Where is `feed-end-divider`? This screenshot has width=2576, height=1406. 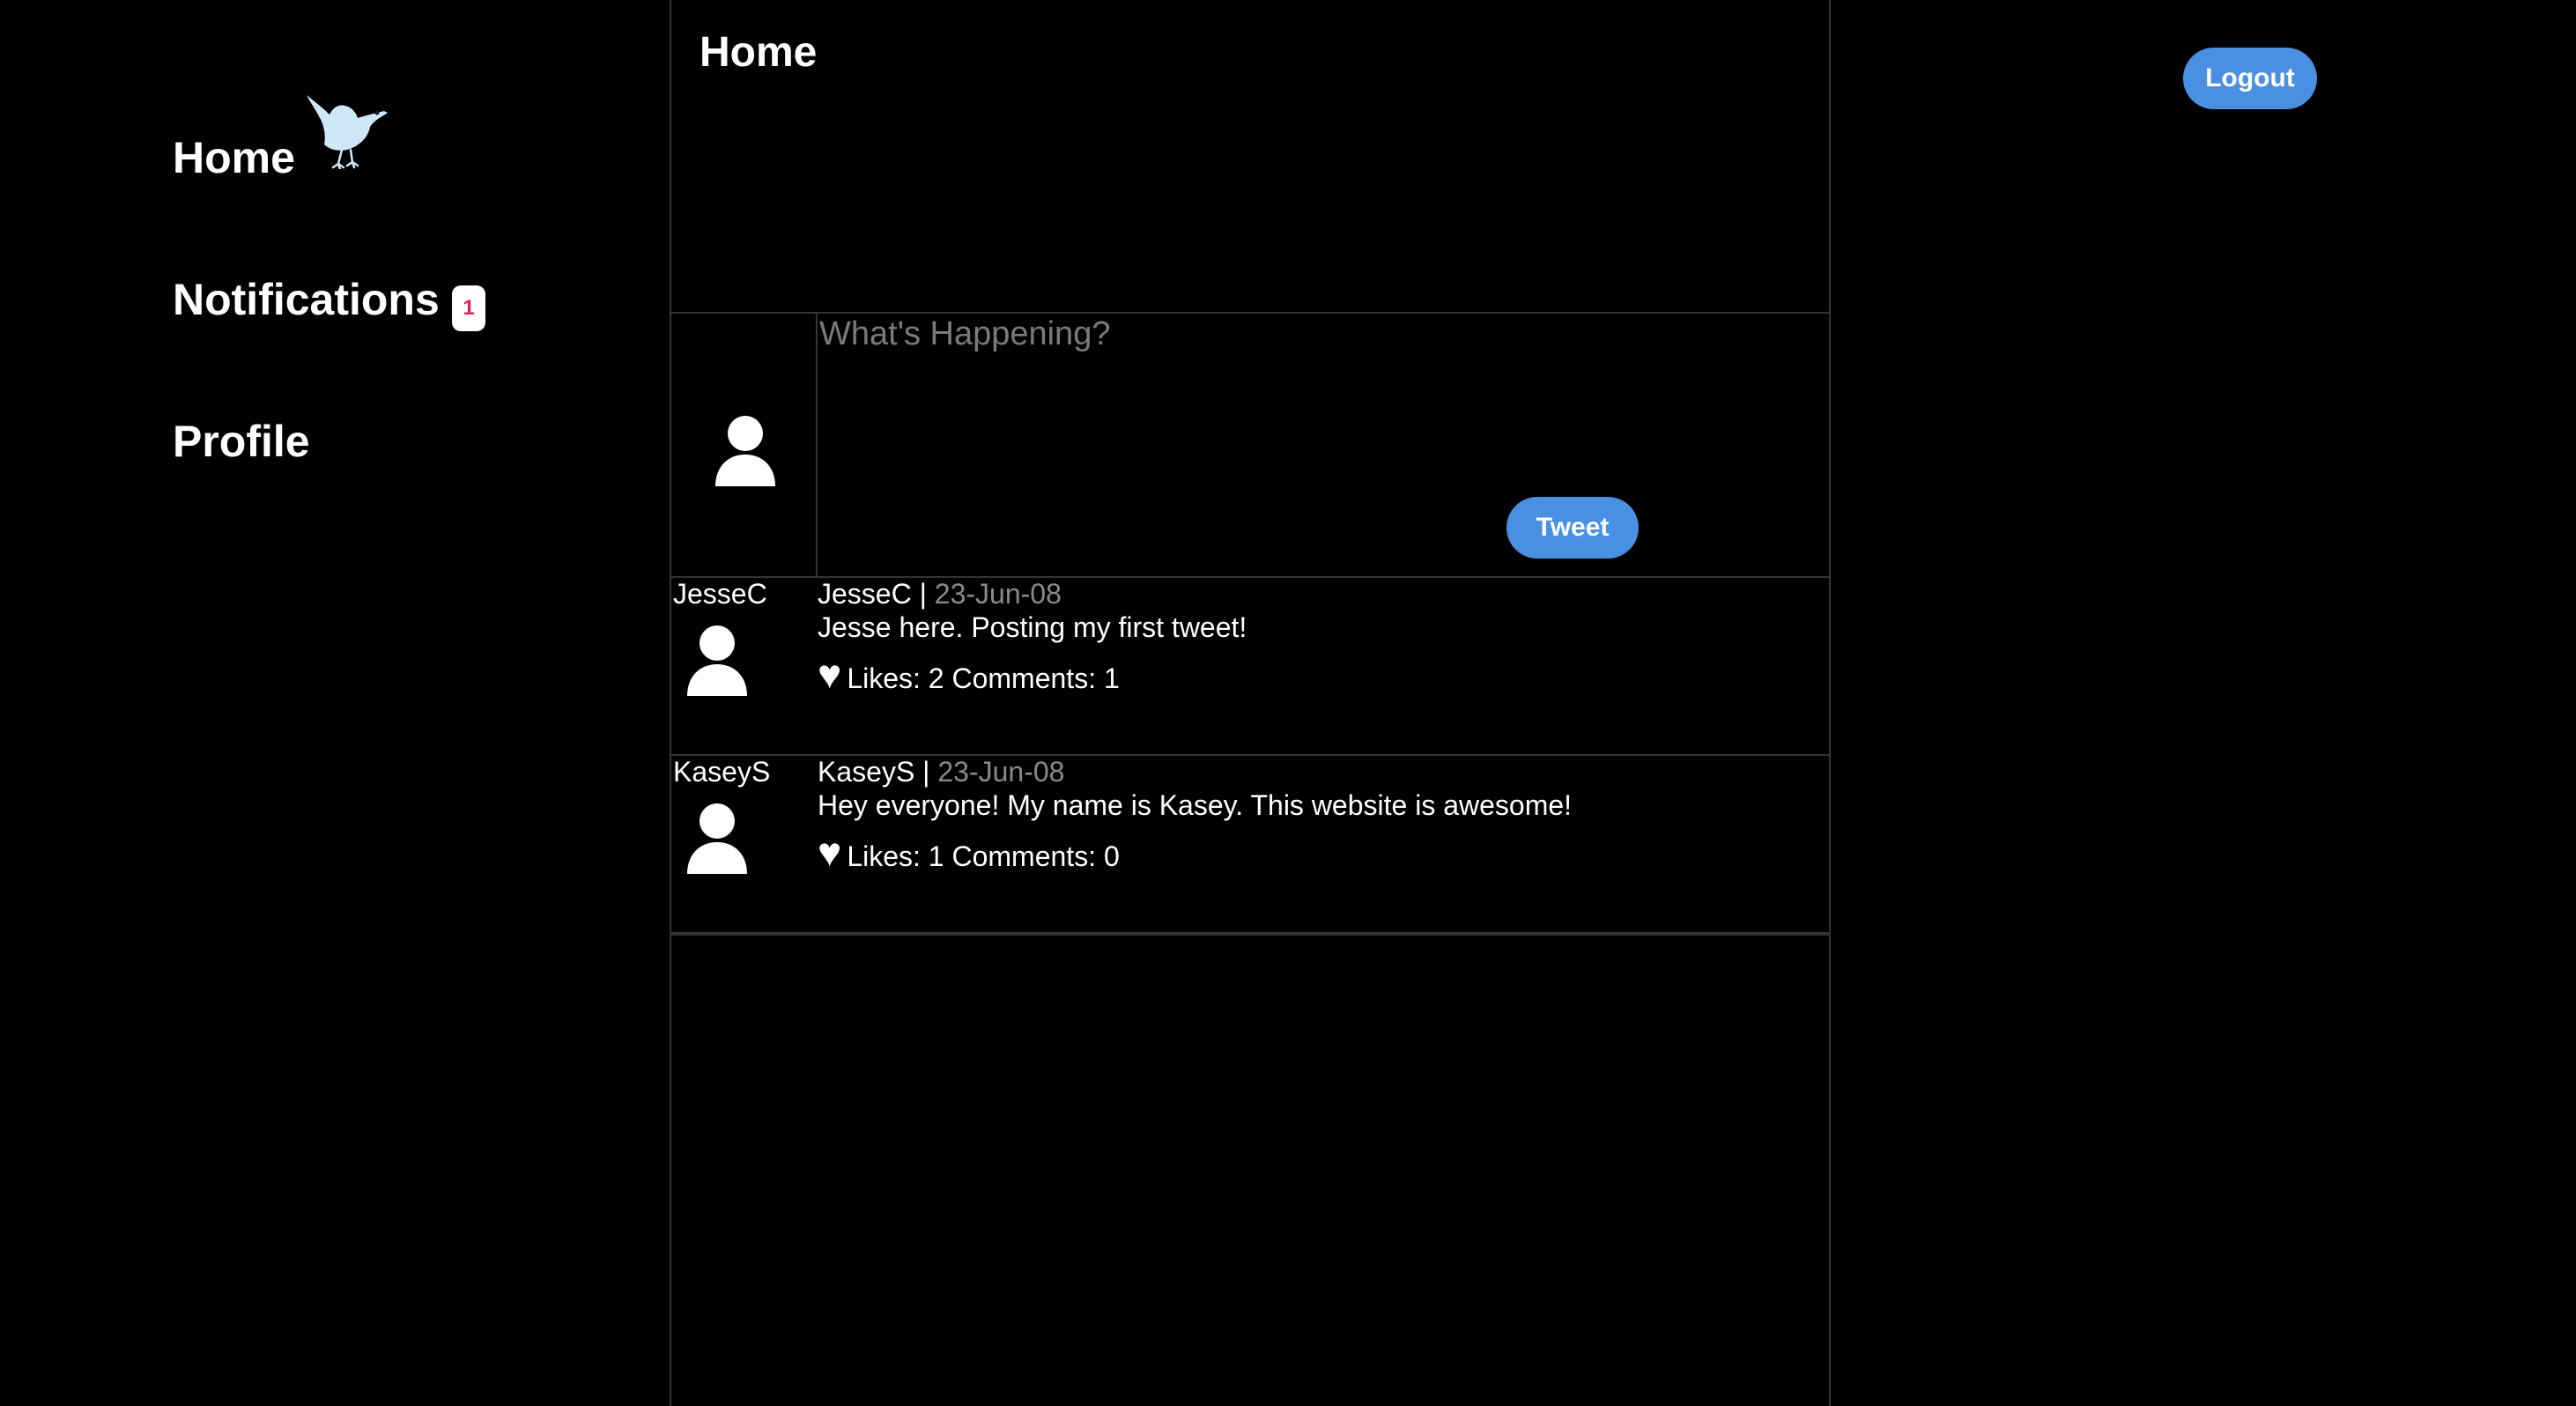
feed-end-divider is located at coordinates (1250, 935).